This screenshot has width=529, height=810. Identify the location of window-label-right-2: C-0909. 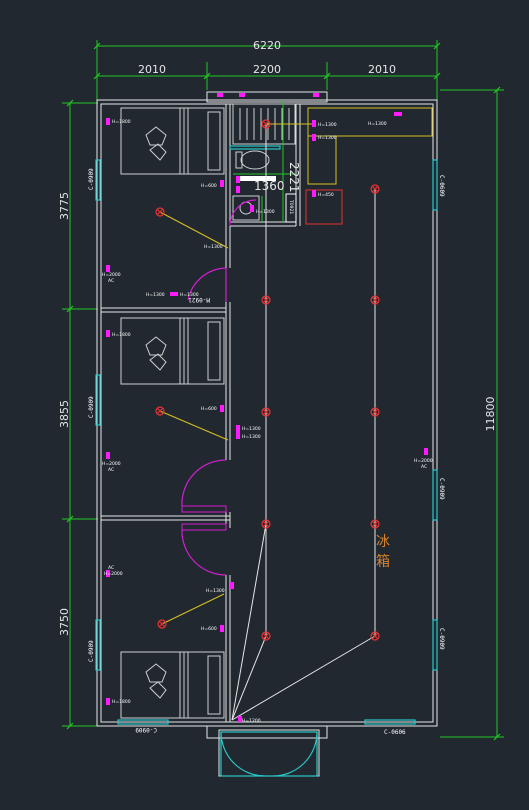
(441, 489).